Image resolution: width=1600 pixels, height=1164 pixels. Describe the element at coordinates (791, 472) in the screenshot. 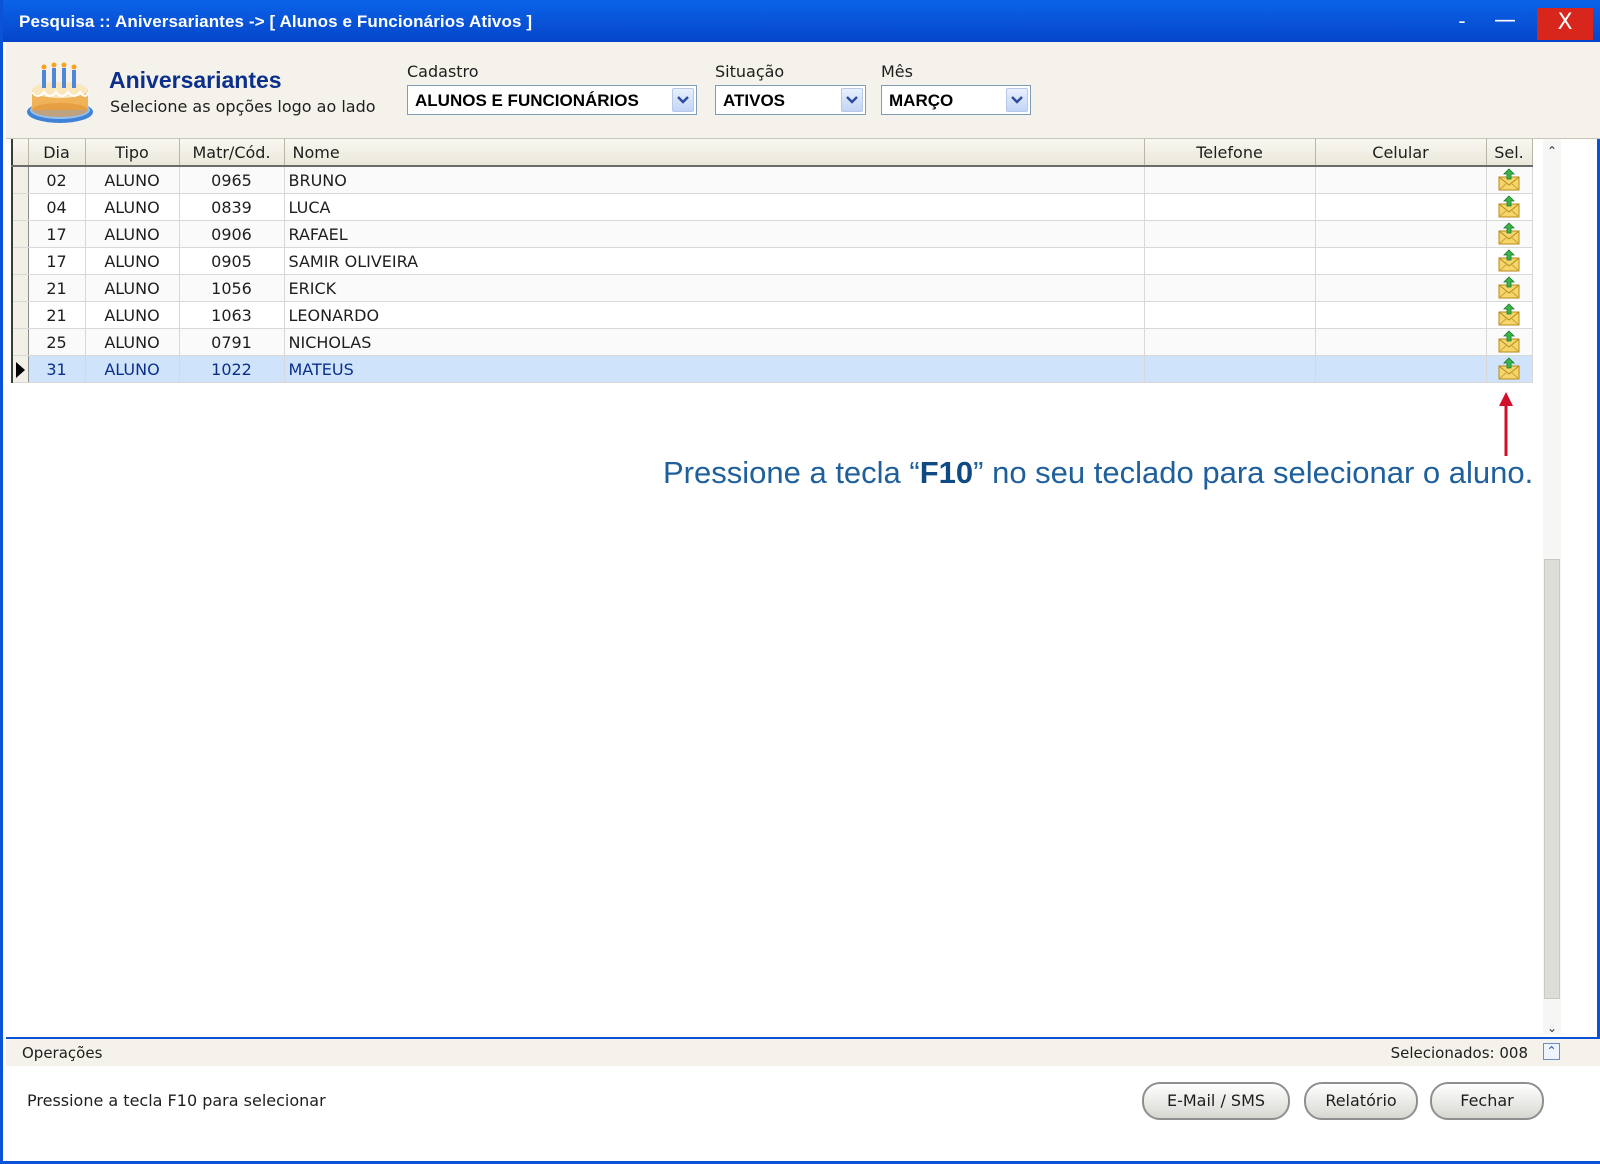

I see `annotation-before: Pressione a tecla “` at that location.